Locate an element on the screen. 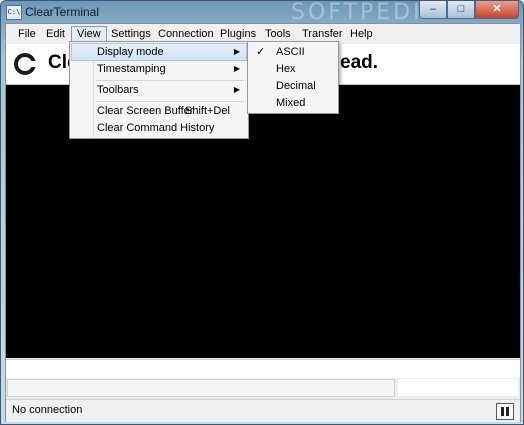  menu-file: File is located at coordinates (27, 34).